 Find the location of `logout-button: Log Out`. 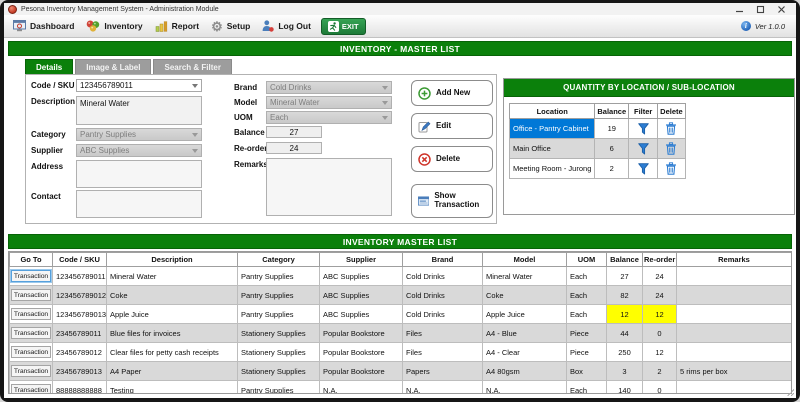

logout-button: Log Out is located at coordinates (286, 26).